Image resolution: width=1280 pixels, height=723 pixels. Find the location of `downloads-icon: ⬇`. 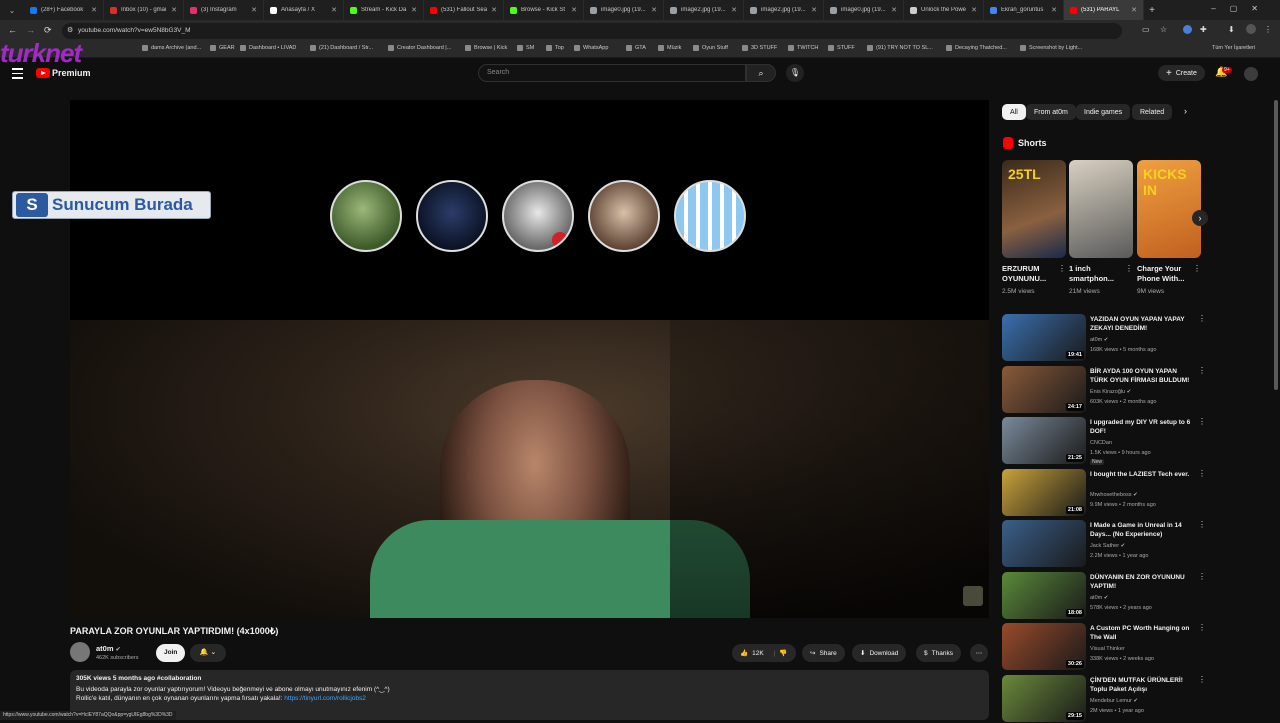

downloads-icon: ⬇ is located at coordinates (1231, 29).